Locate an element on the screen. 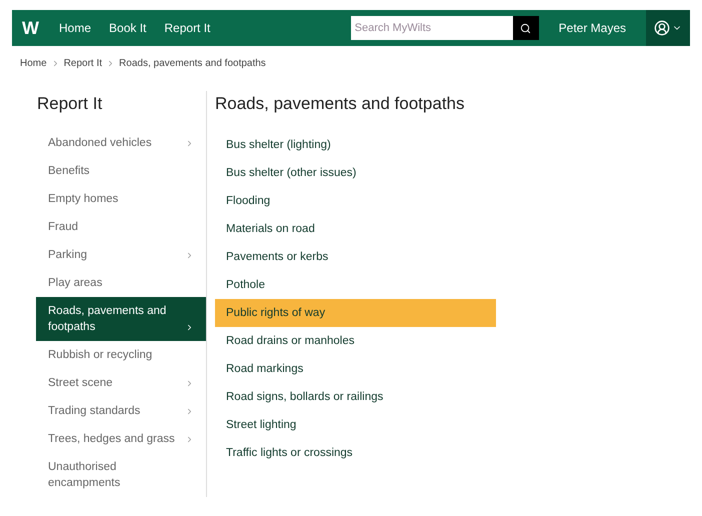  sidebar-item: Street scene is located at coordinates (121, 382).